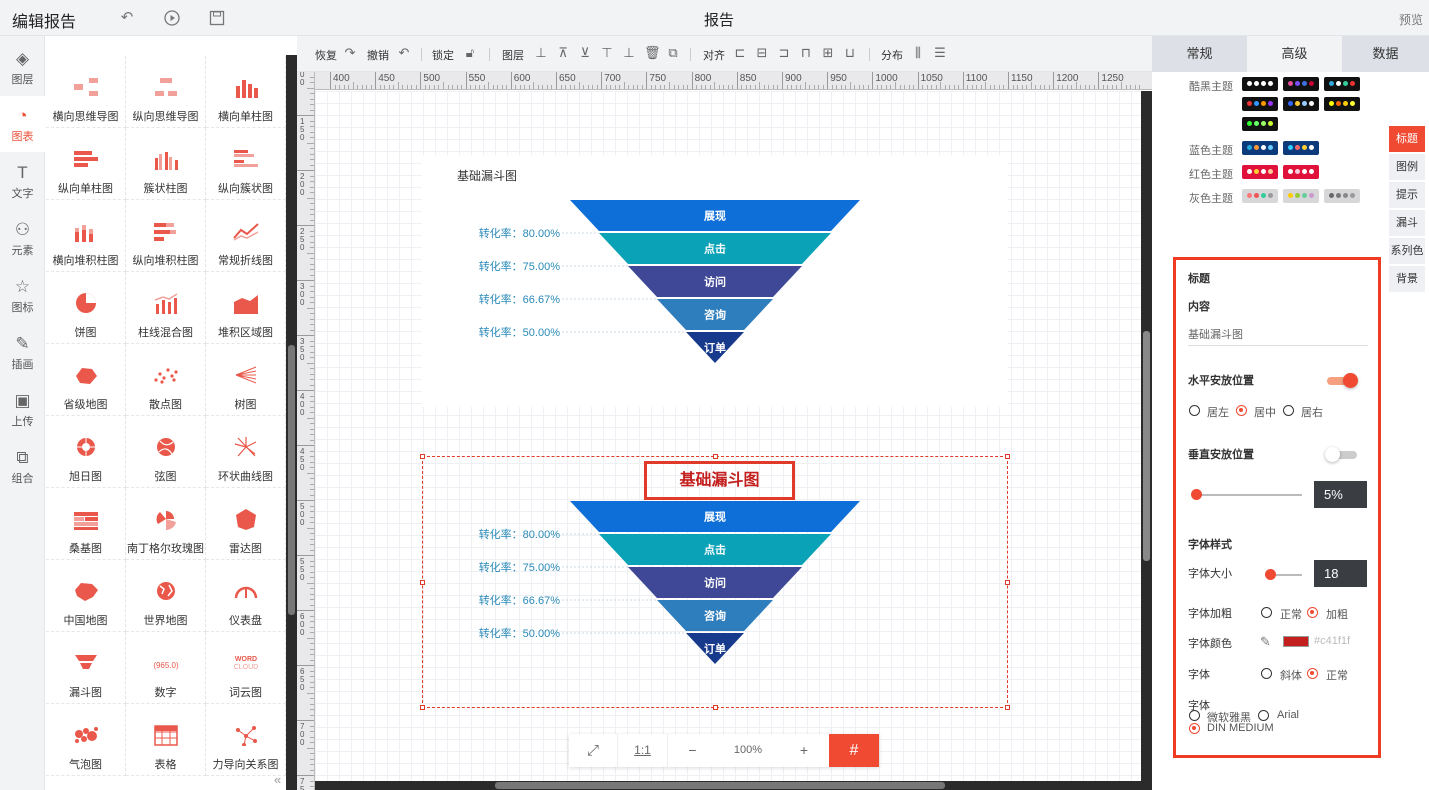 The image size is (1429, 790). Describe the element at coordinates (22, 295) in the screenshot. I see `left-nav-item: ☆ 图标` at that location.